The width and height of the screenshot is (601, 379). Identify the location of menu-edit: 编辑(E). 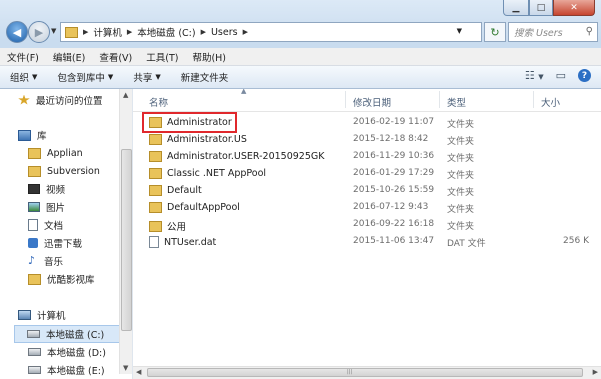
(69, 57).